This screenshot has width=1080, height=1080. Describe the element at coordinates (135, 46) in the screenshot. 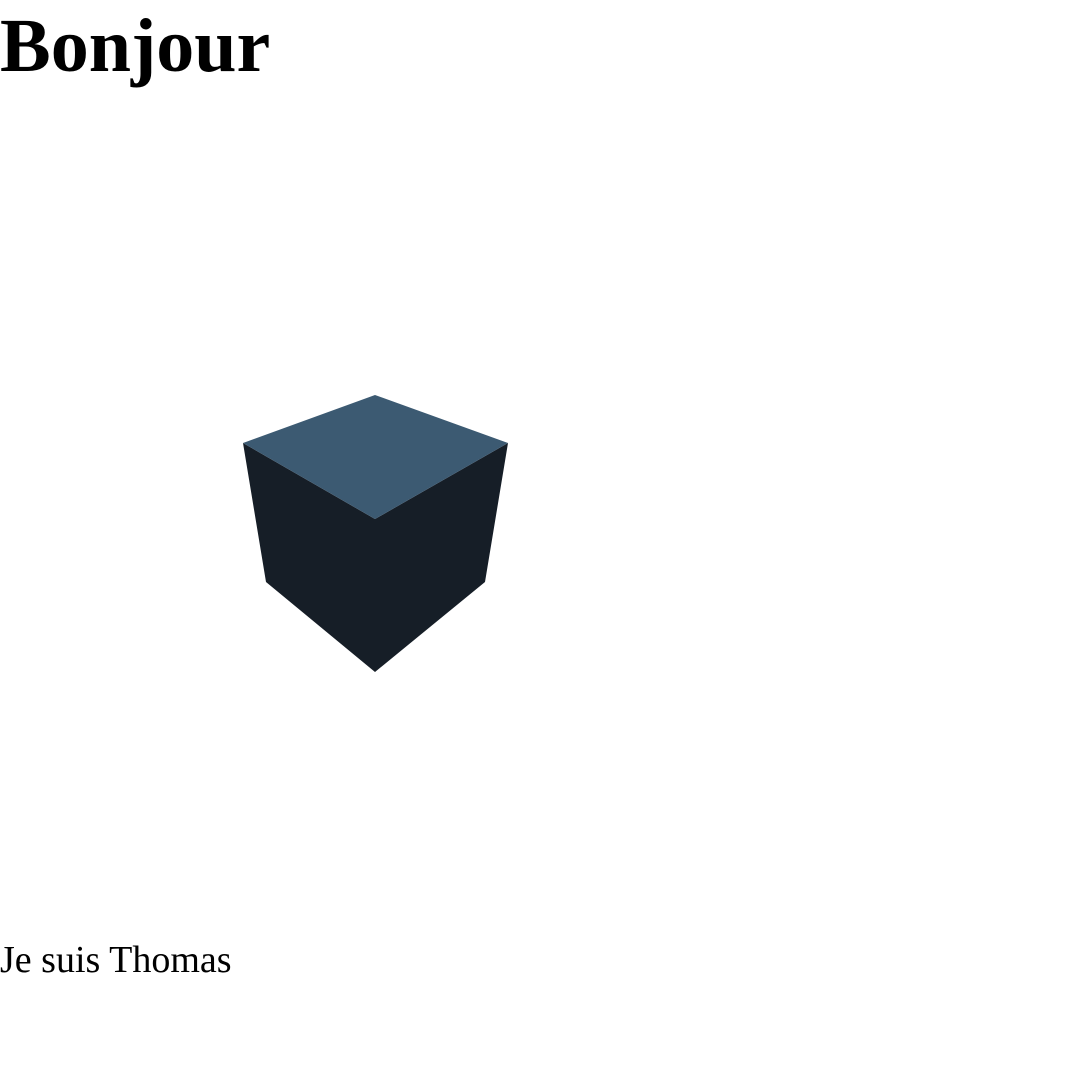

I see `page-title: Bonjour` at that location.